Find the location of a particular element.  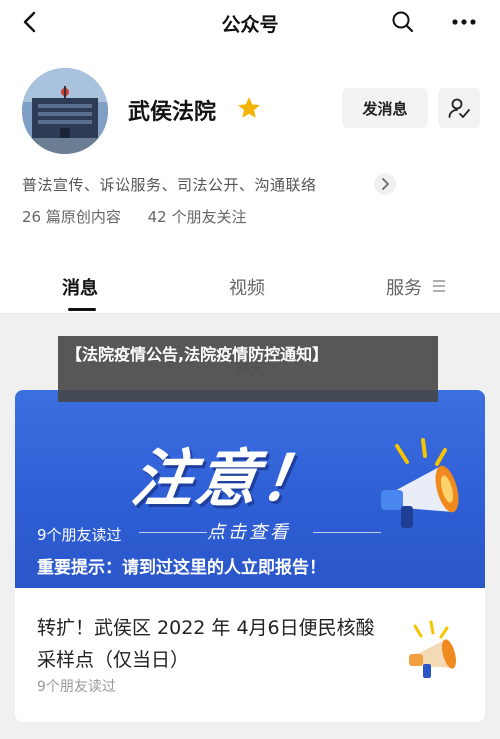

send-message-button: 发消息 is located at coordinates (385, 108).